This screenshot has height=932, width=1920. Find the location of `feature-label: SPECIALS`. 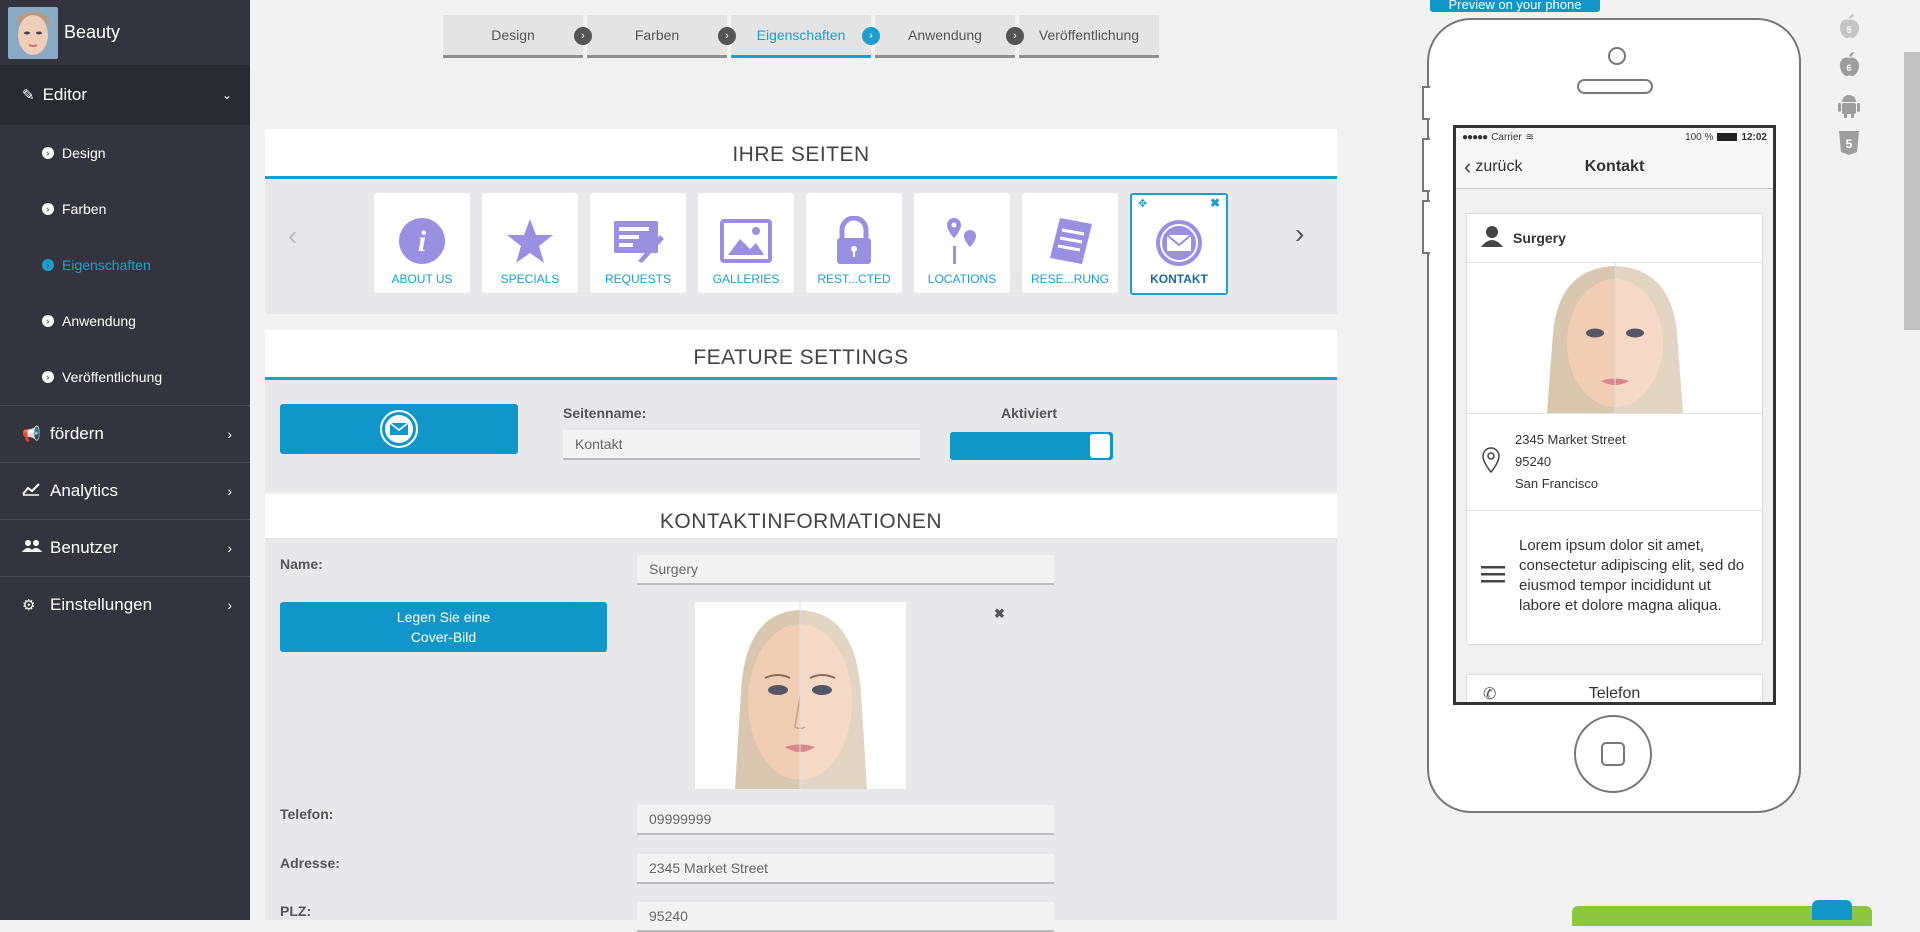

feature-label: SPECIALS is located at coordinates (530, 279).